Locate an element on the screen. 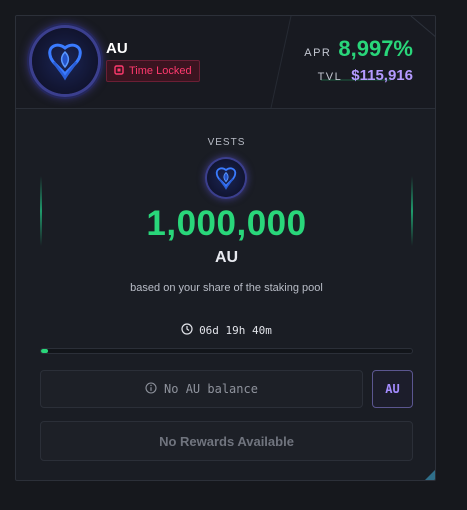 Image resolution: width=467 pixels, height=510 pixels. tvl-label: TVL is located at coordinates (330, 77).